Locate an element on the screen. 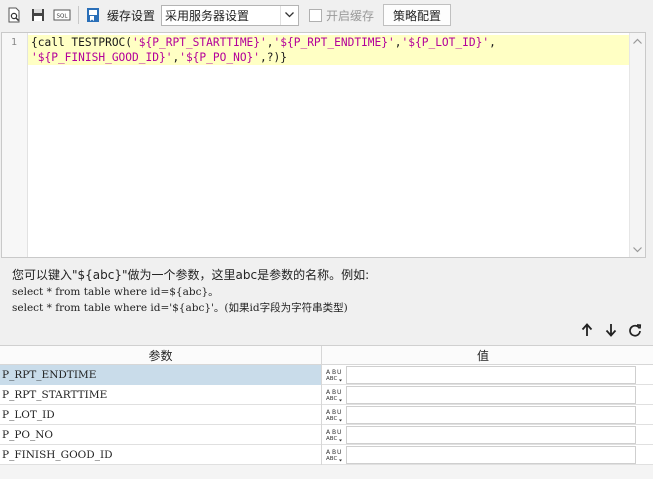  preview-search-icon is located at coordinates (14, 15).